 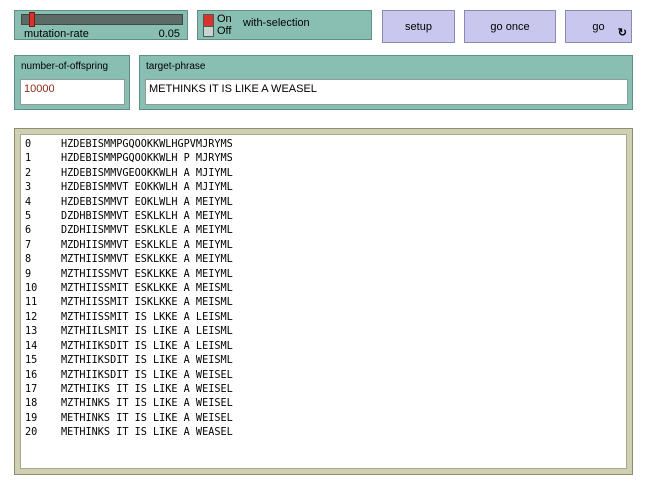 I want to click on generation-number: 10, so click(x=31, y=289).